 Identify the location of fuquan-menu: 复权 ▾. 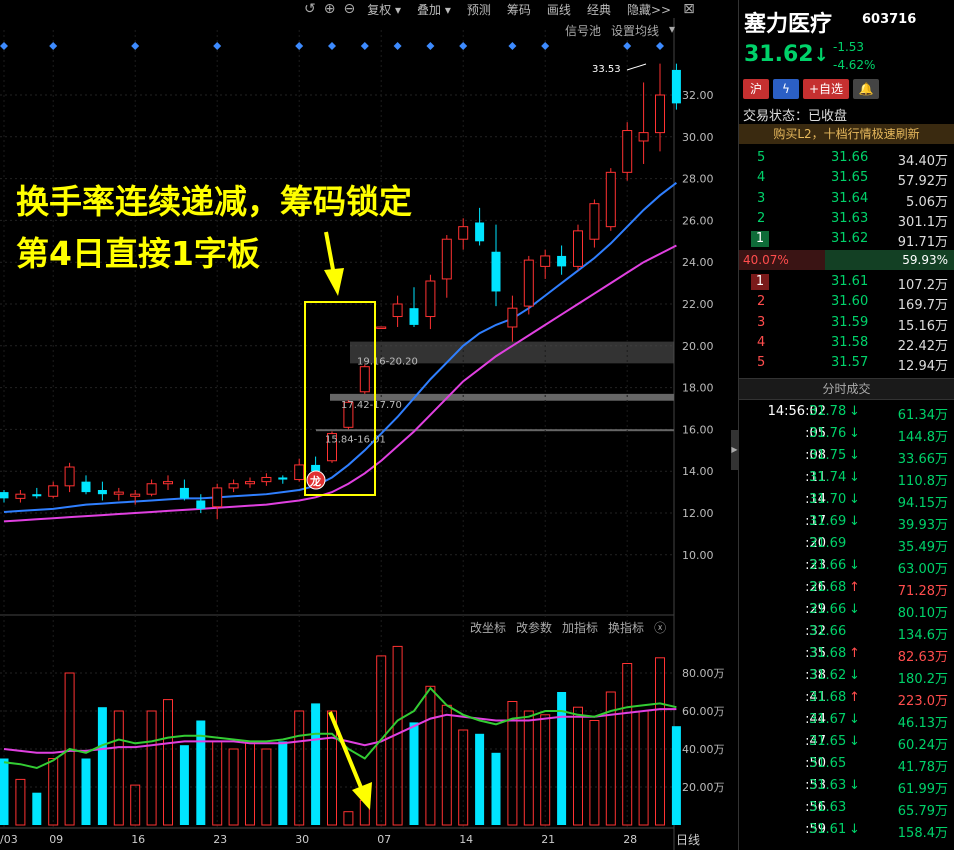
(384, 9).